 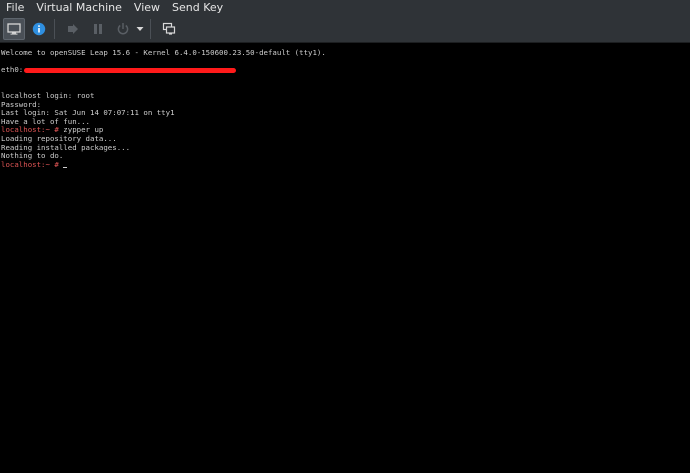 I want to click on pause-button, so click(x=98, y=29).